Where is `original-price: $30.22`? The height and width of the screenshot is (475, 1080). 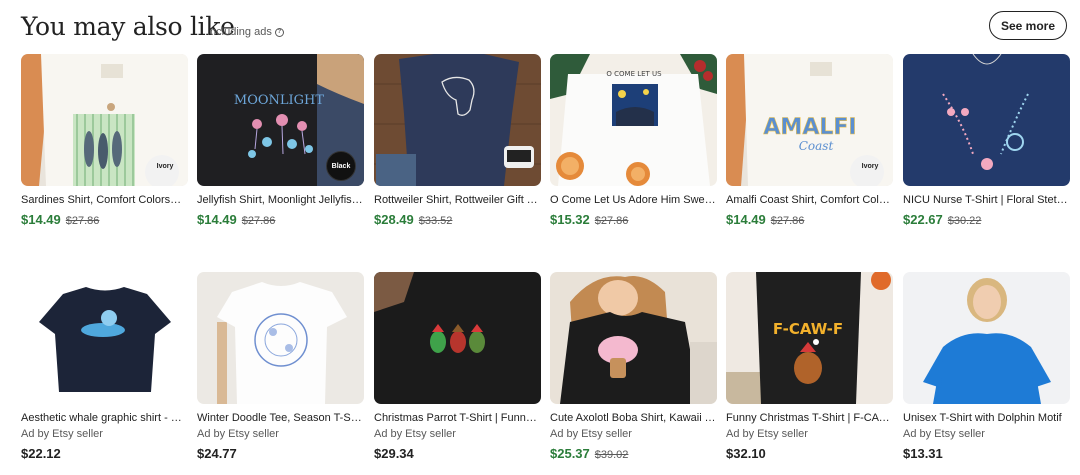
original-price: $30.22 is located at coordinates (964, 221).